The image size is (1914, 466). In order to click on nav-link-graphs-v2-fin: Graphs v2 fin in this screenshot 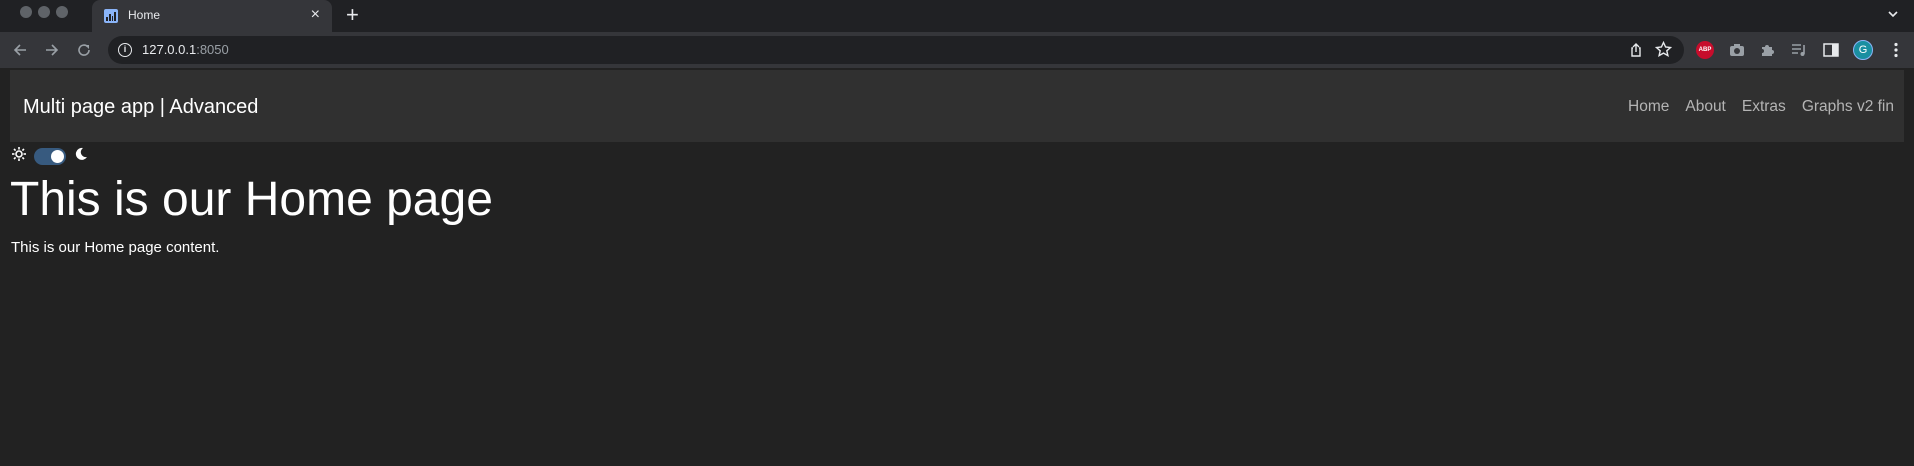, I will do `click(1848, 107)`.